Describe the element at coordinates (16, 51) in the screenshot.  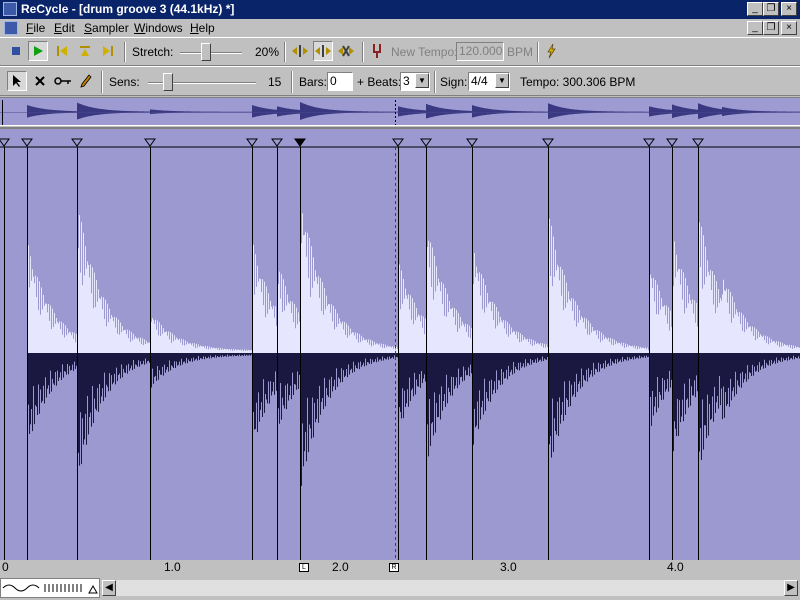
I see `stop-button` at that location.